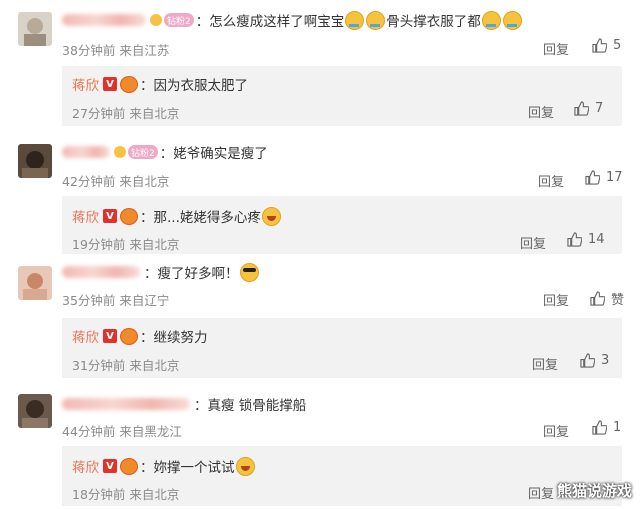 Image resolution: width=640 pixels, height=509 pixels. I want to click on comment-meta: 42分钟前 来自北京, so click(115, 180).